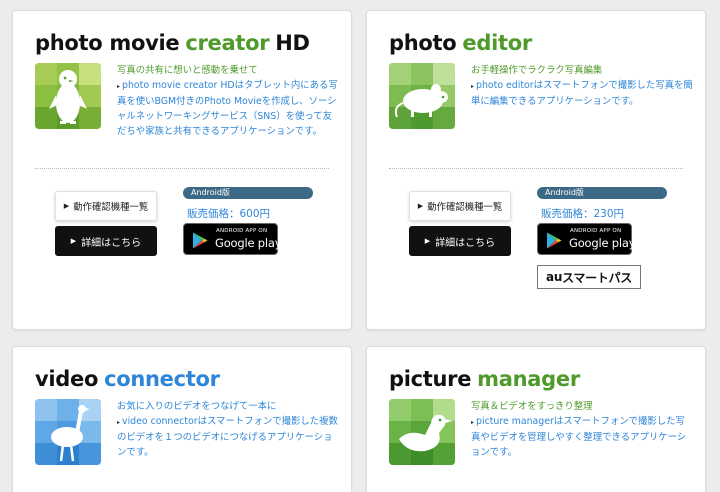 Image resolution: width=720 pixels, height=492 pixels. I want to click on app-lead-text: 写真＆ビデオをすっきり整理, so click(532, 406).